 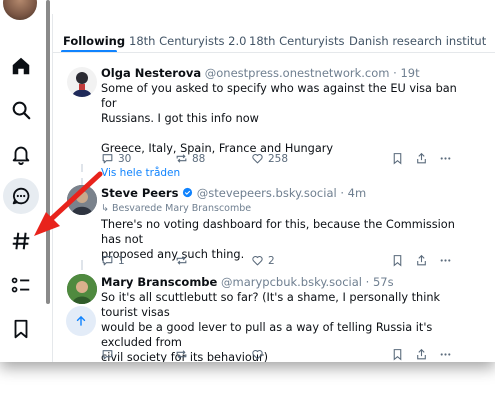 What do you see at coordinates (417, 41) in the screenshot?
I see `tab-danish-research: Danish research institut` at bounding box center [417, 41].